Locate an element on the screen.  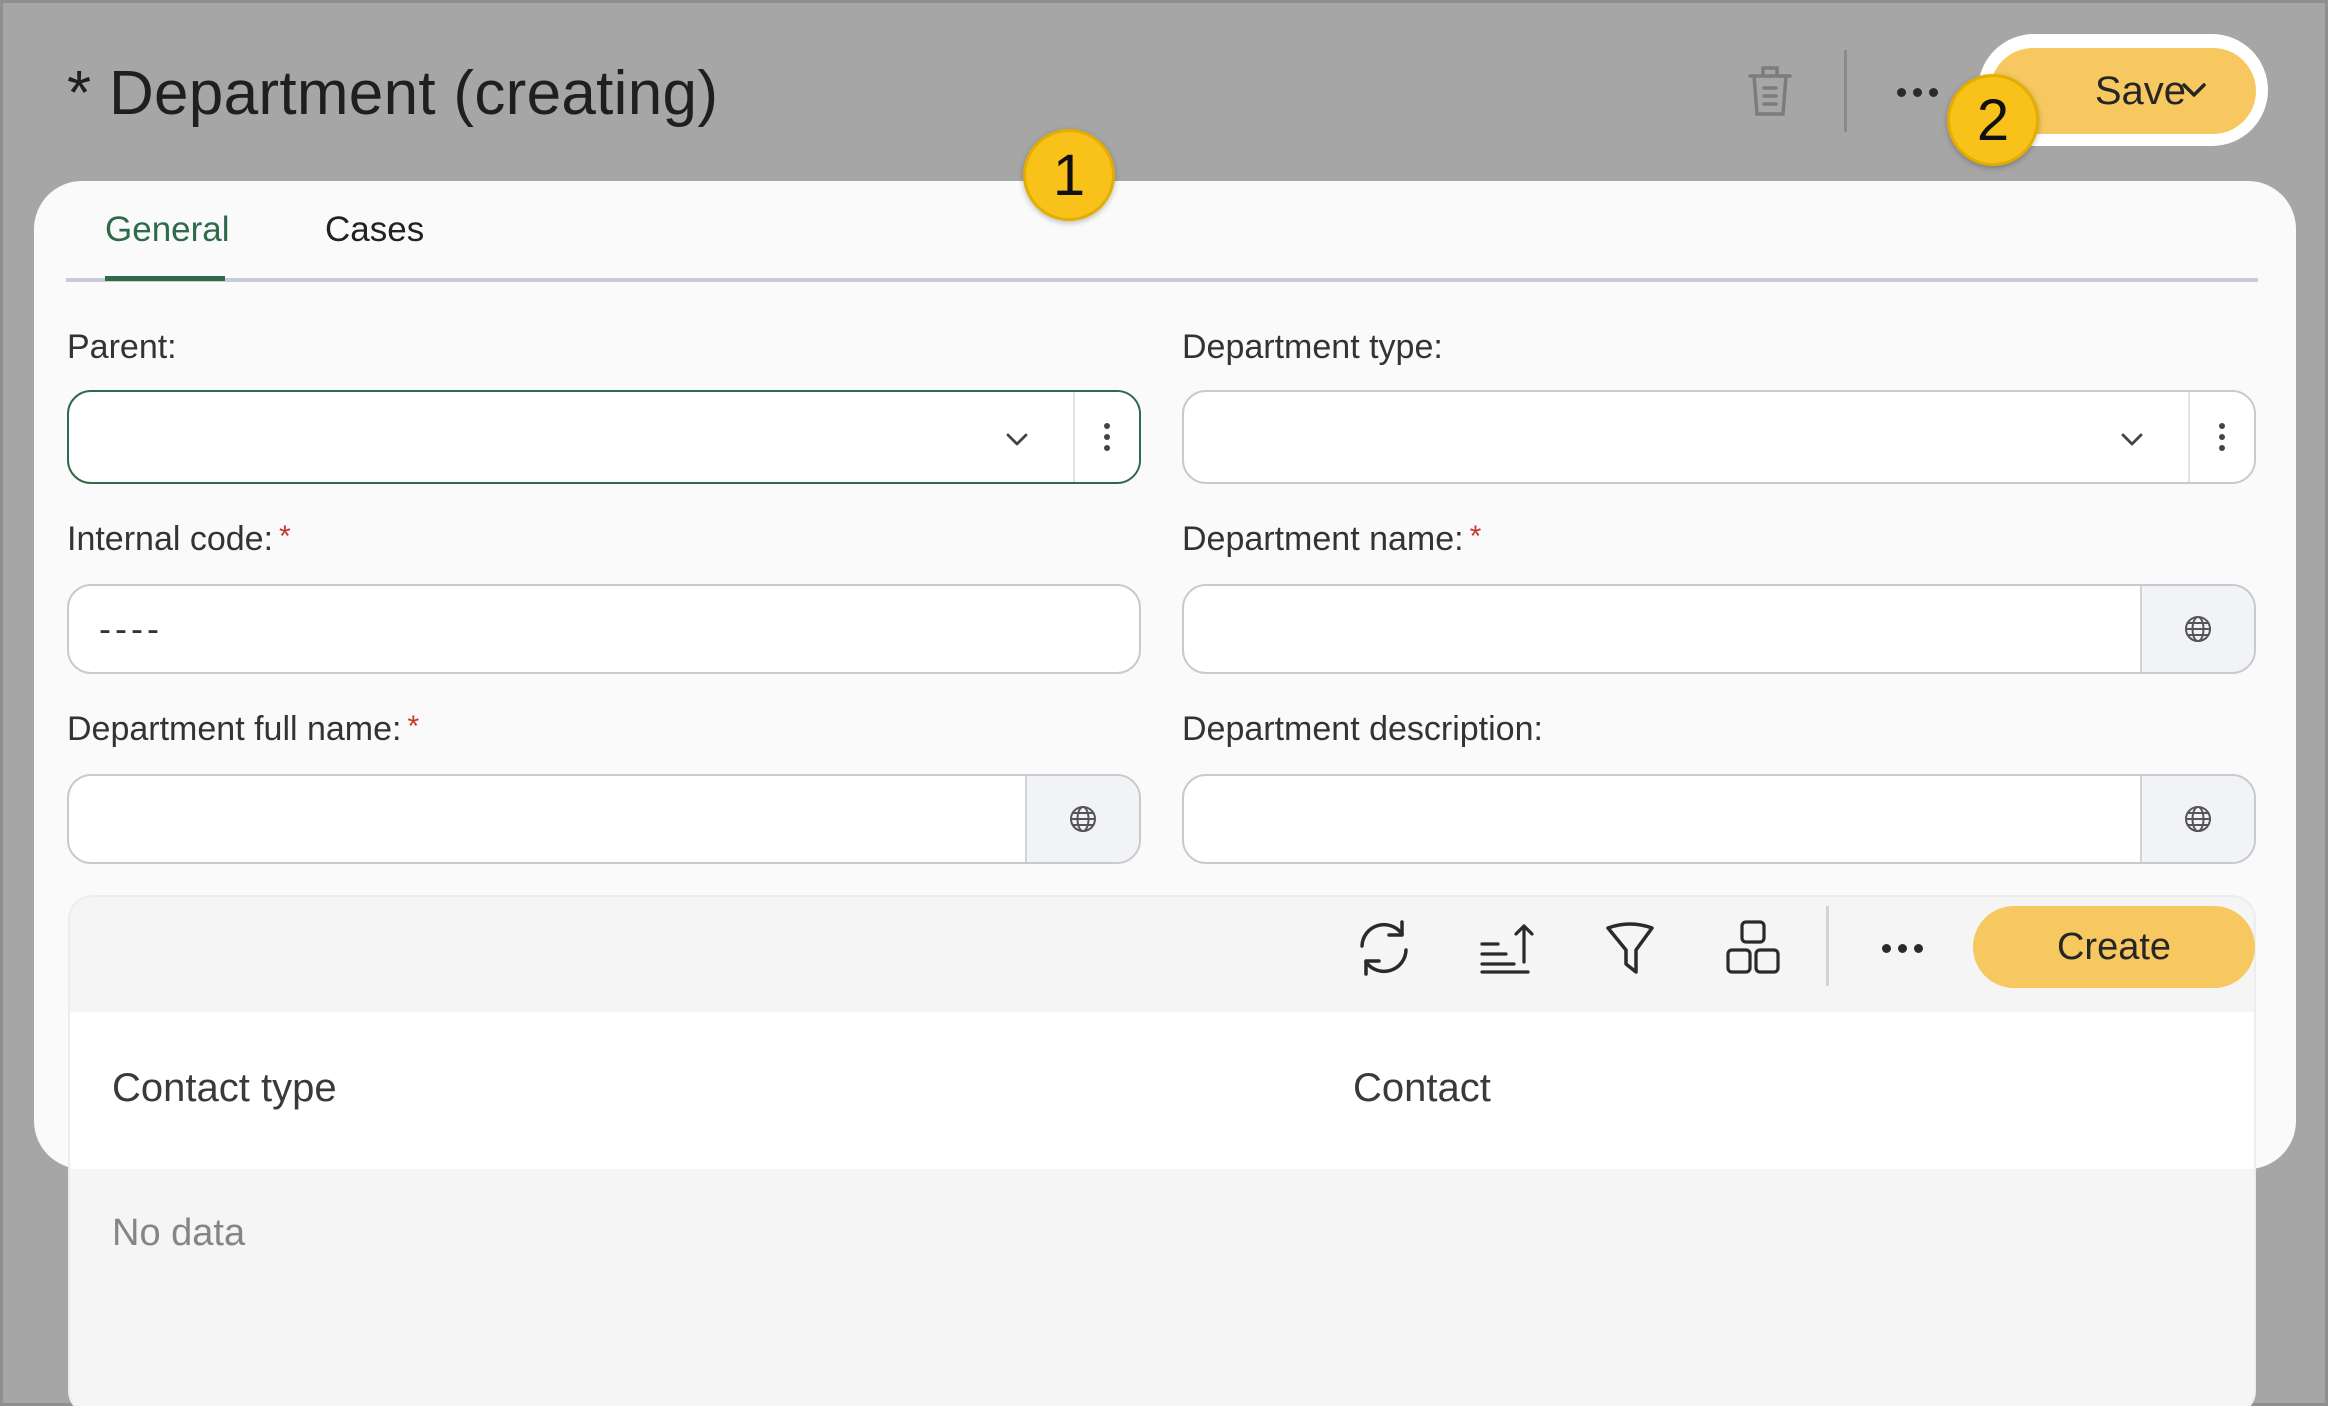
department-name-label-text: Department name: is located at coordinates (1323, 539).